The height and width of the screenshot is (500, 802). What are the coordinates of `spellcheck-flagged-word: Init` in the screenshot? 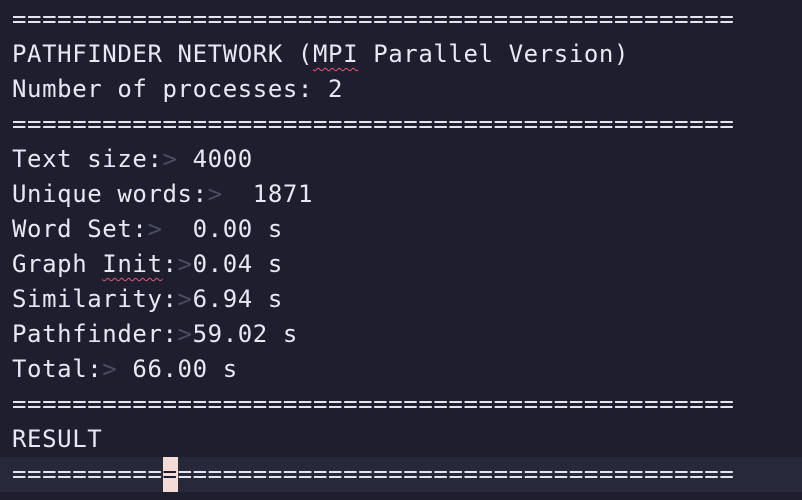 It's located at (132, 264).